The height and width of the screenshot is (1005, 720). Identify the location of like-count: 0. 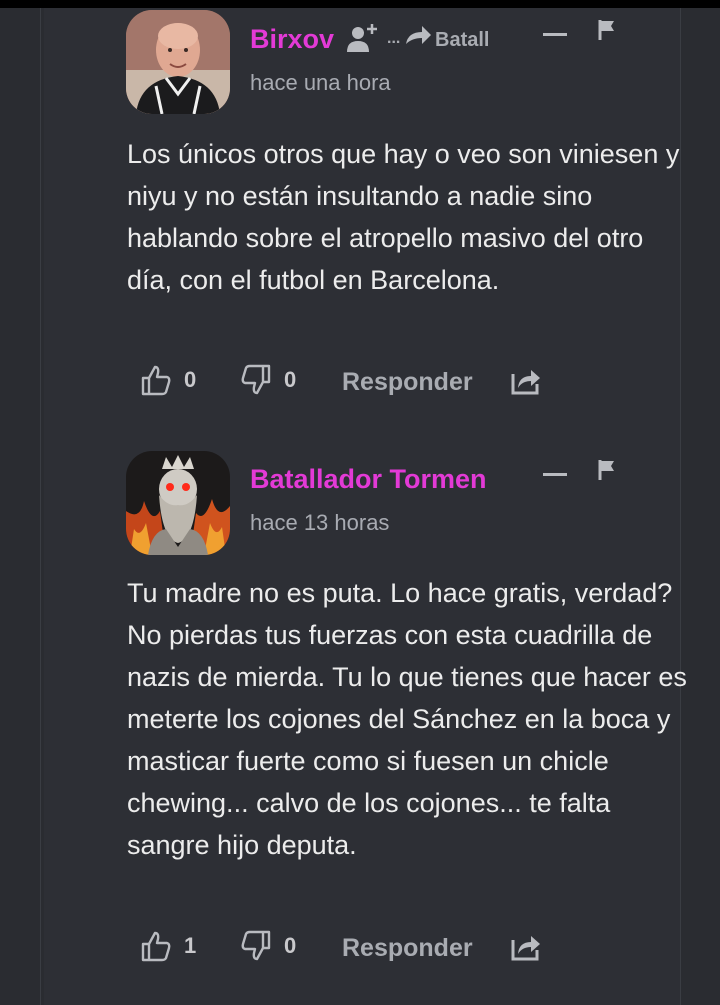
(190, 379).